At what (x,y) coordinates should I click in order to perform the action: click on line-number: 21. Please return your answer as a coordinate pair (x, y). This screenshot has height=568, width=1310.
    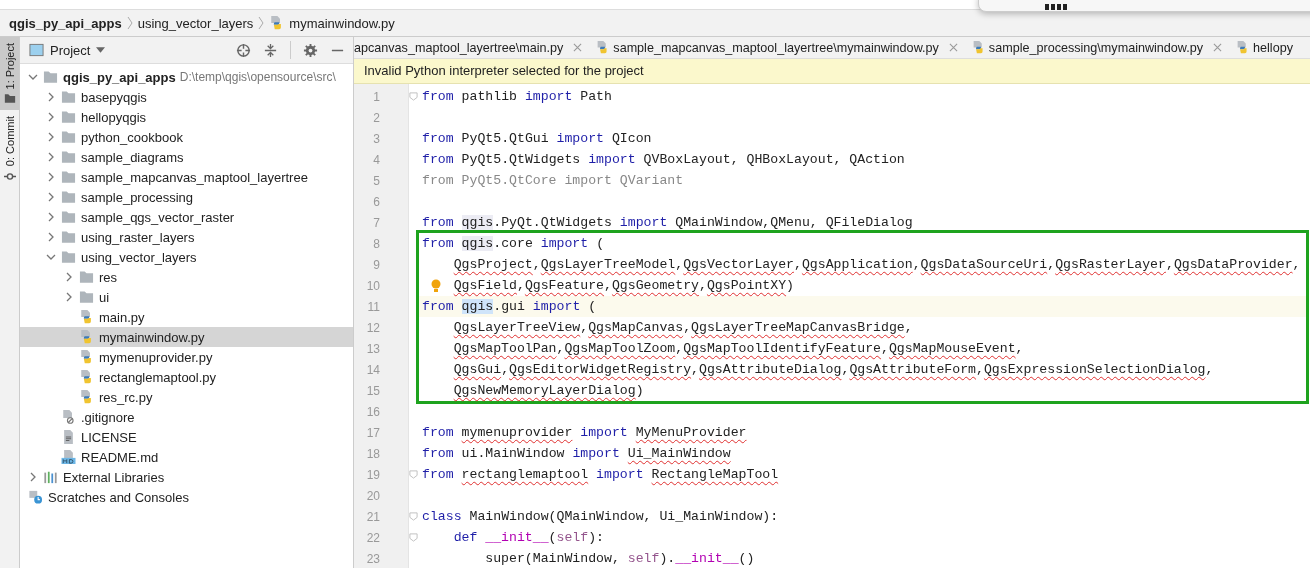
    Looking at the image, I should click on (372, 516).